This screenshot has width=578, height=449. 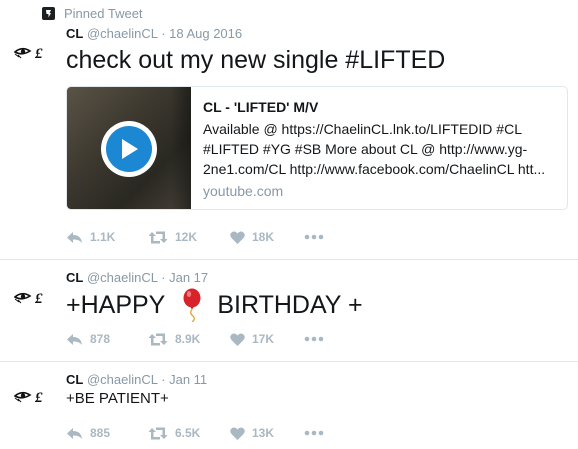 What do you see at coordinates (381, 107) in the screenshot?
I see `card-title: CL - 'LIFTED' M/V` at bounding box center [381, 107].